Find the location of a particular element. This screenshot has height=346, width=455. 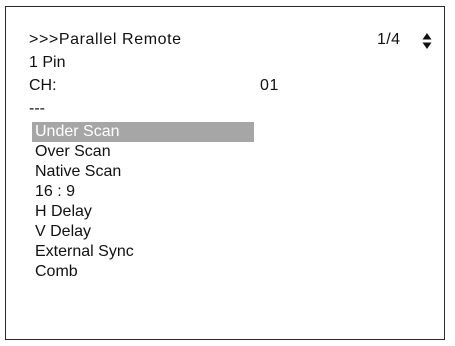

menu-item-external-sync: External Sync is located at coordinates (143, 252).